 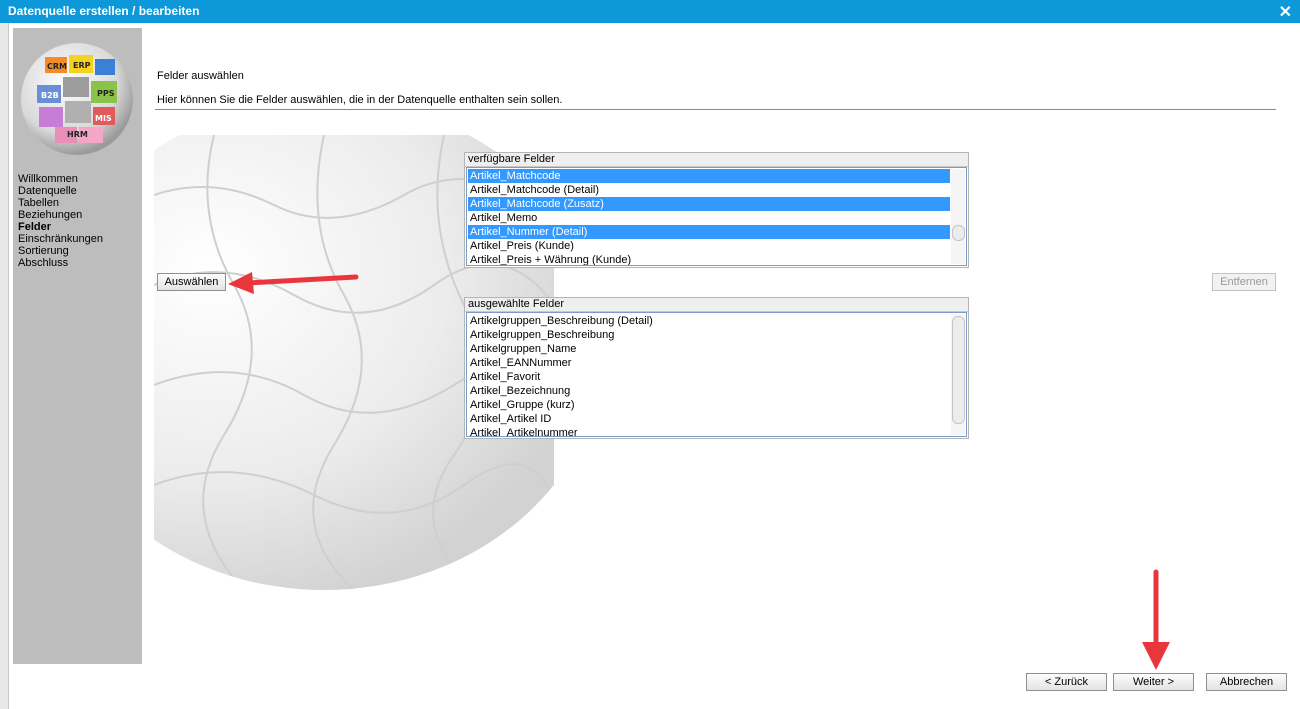 I want to click on logo-mis-label: MIS, so click(x=103, y=118).